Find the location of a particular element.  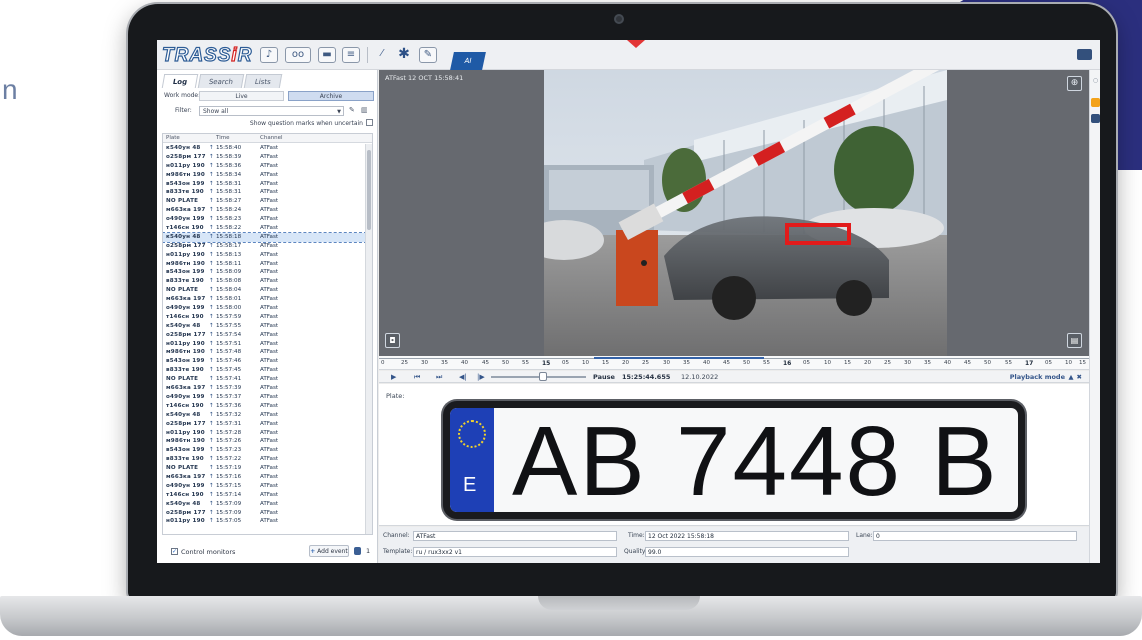

step-forward-icon: |▶ is located at coordinates (481, 377).